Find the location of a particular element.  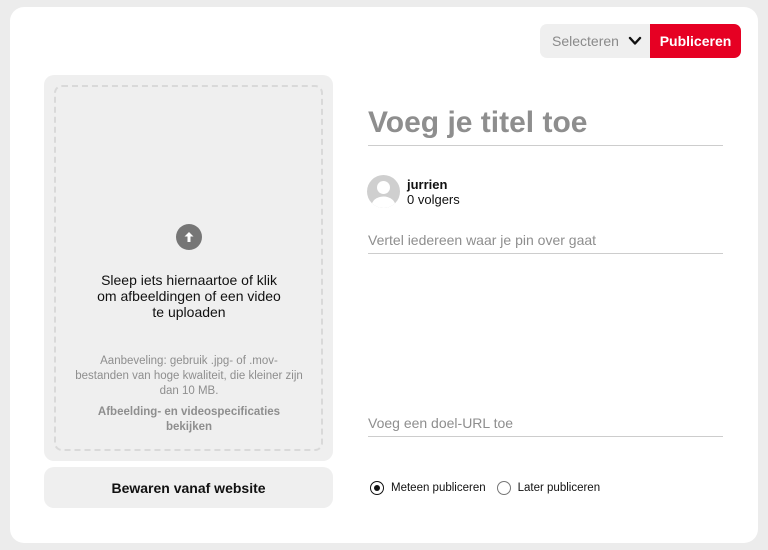

pin-title-input is located at coordinates (545, 123).